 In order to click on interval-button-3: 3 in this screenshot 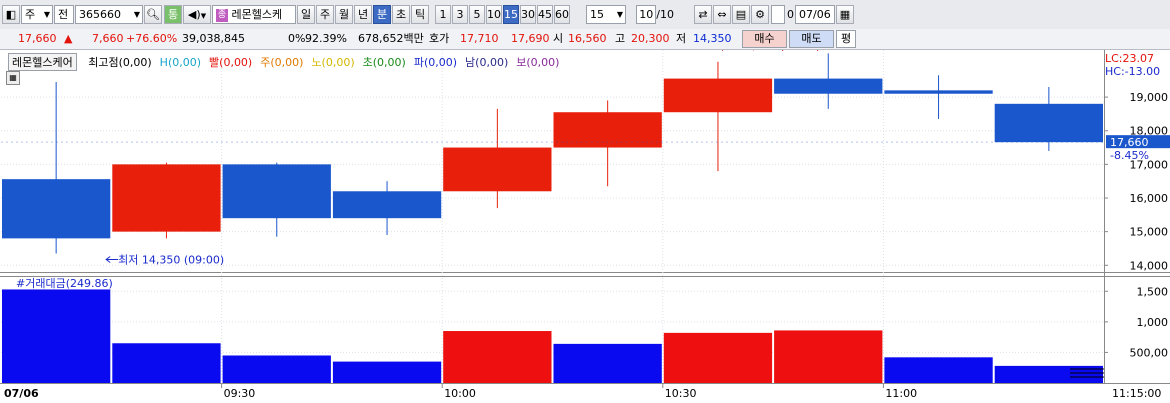, I will do `click(460, 14)`.